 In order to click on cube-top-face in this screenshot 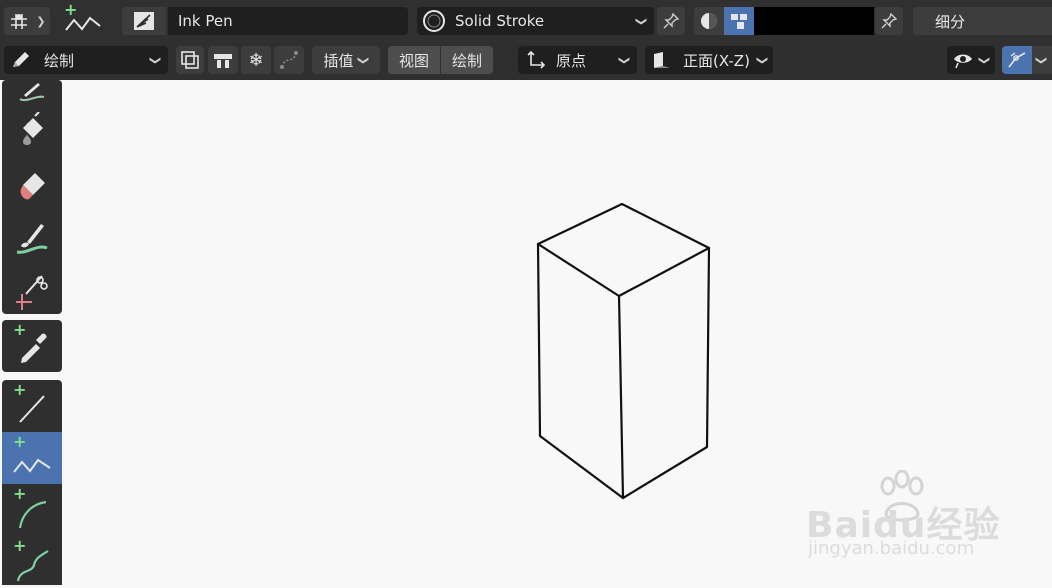, I will do `click(623, 250)`.